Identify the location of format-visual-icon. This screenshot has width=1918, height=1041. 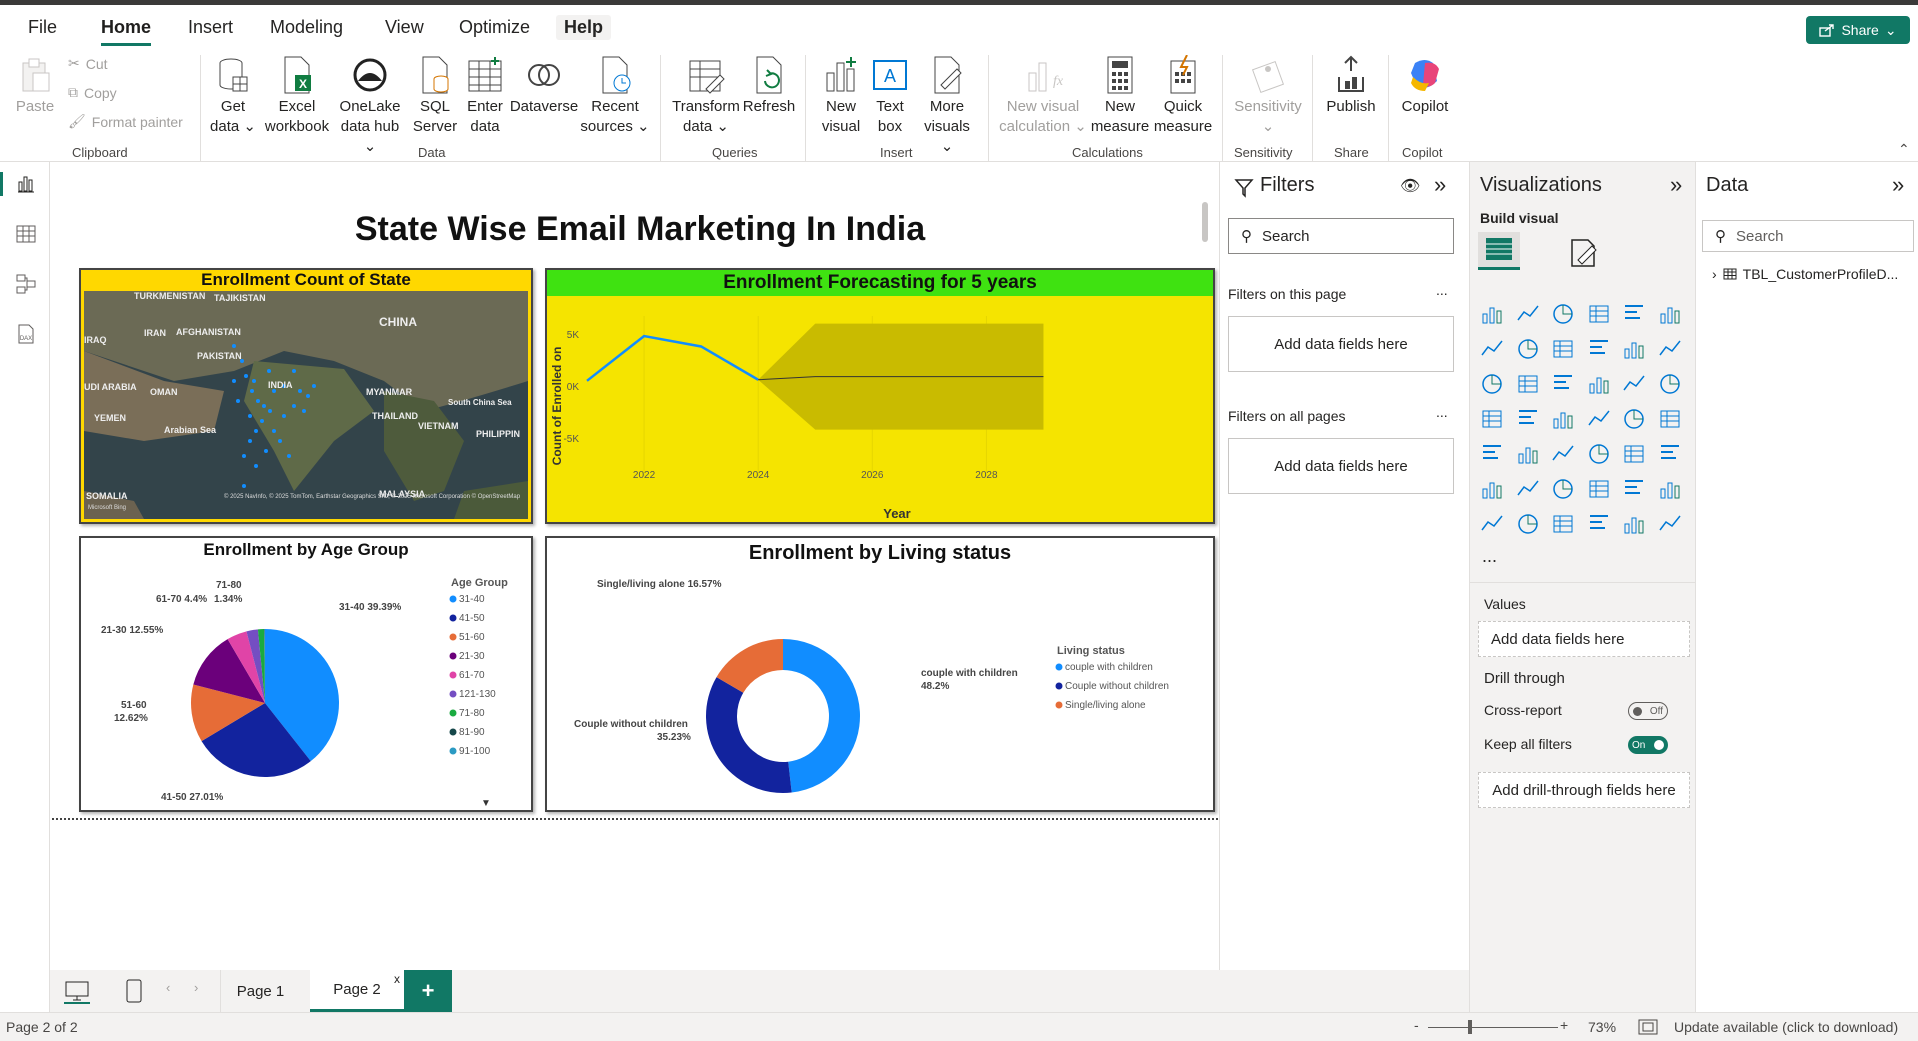
(1583, 253).